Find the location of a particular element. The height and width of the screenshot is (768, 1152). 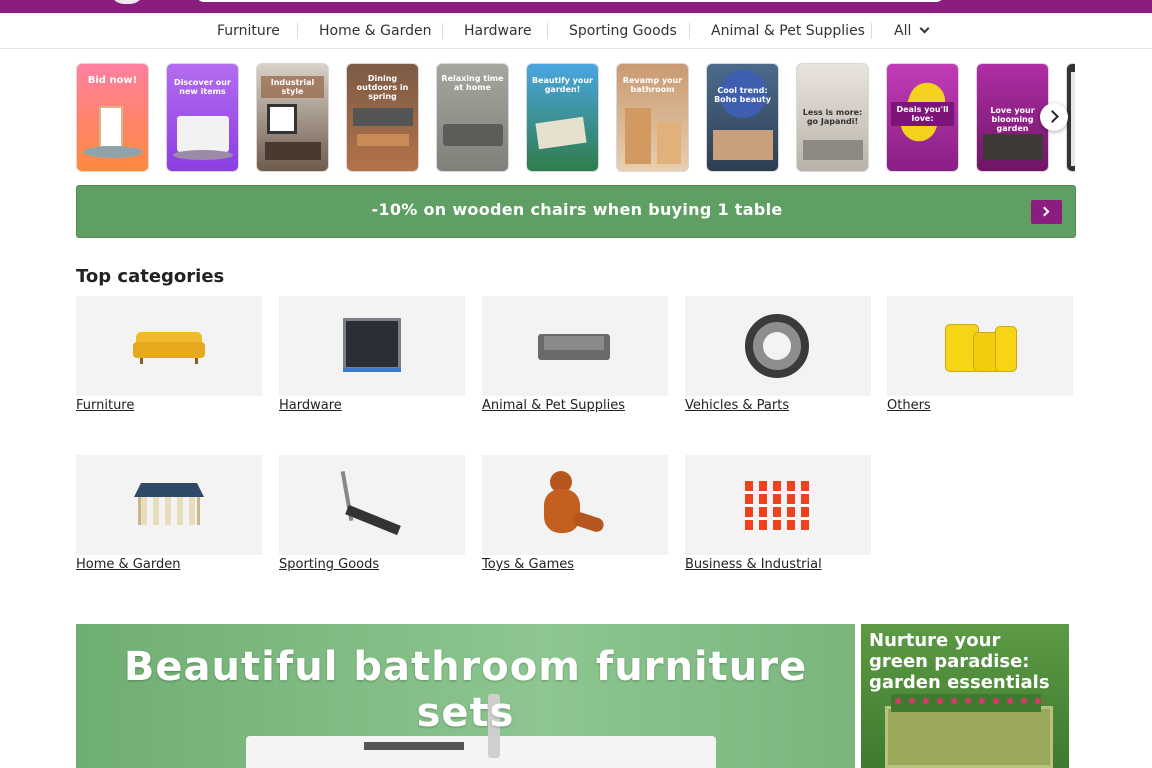

story-caption: Love your blooming garden is located at coordinates (1012, 119).